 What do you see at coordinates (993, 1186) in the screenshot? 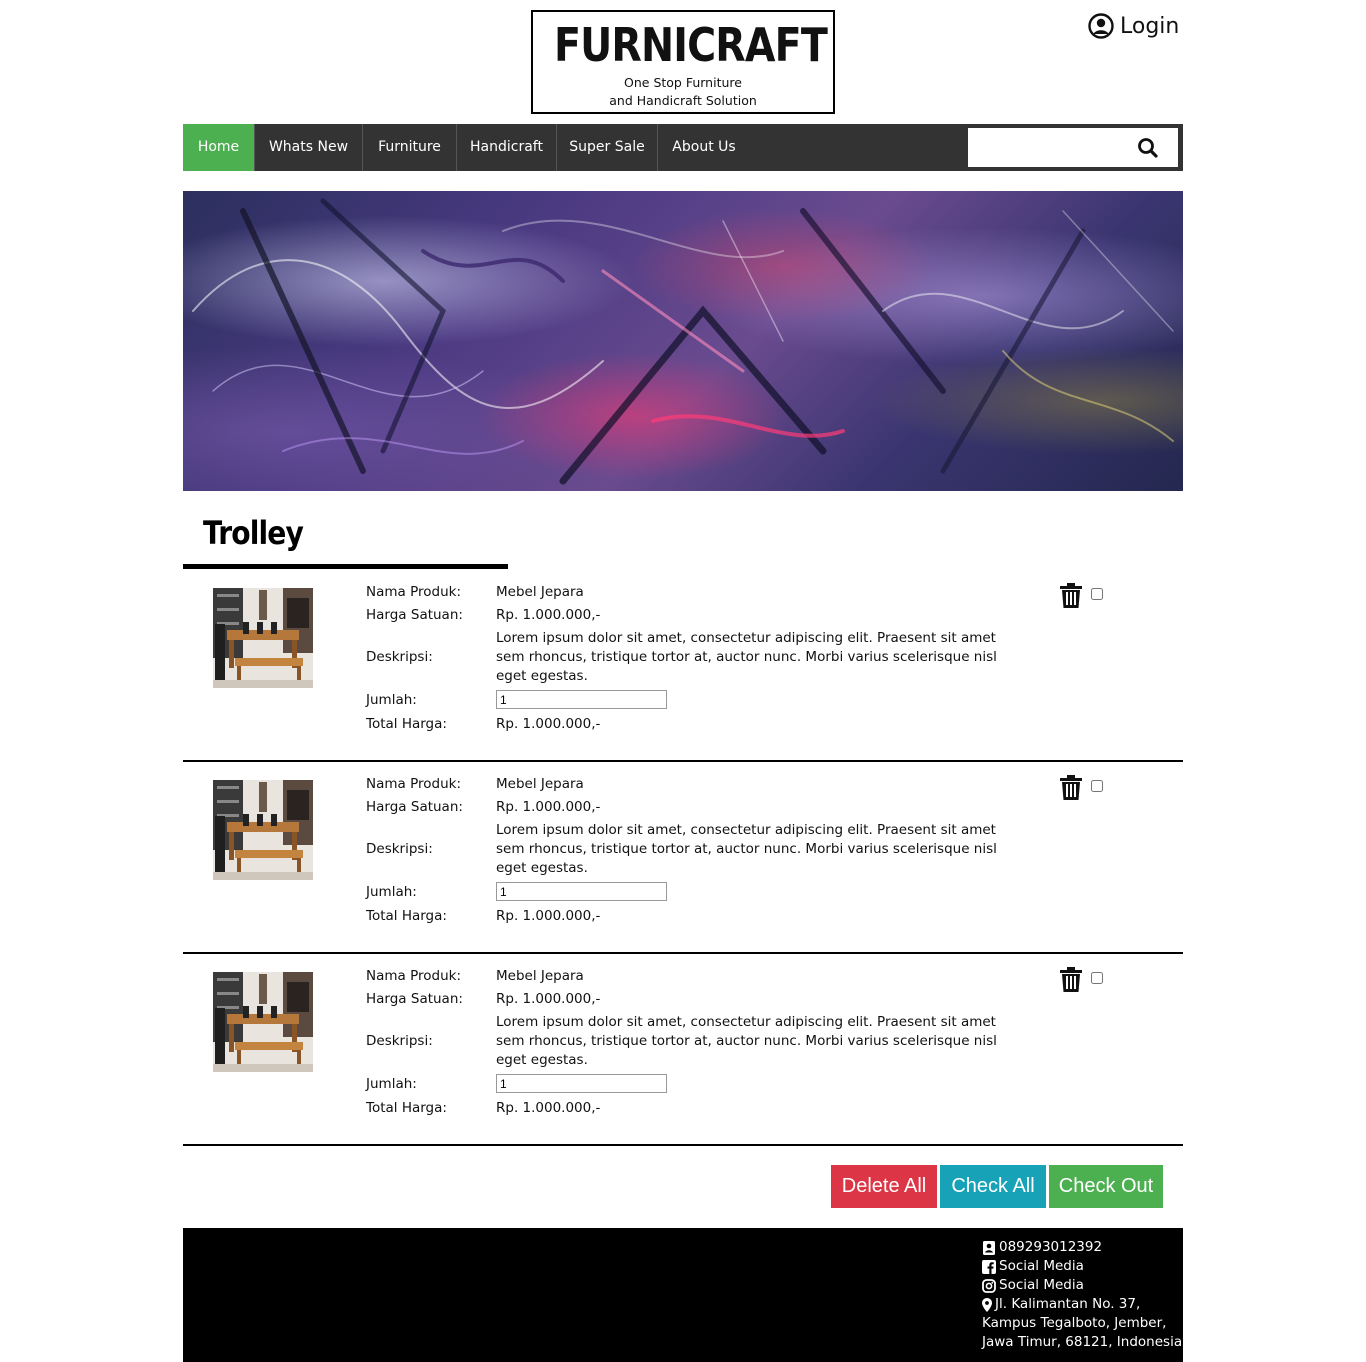
I see `check-all-button: Check All` at bounding box center [993, 1186].